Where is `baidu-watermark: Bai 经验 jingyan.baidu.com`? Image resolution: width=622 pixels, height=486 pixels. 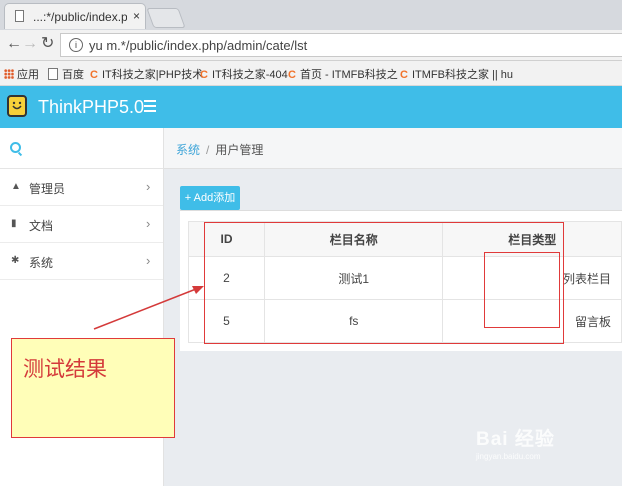 baidu-watermark: Bai 经验 jingyan.baidu.com is located at coordinates (515, 442).